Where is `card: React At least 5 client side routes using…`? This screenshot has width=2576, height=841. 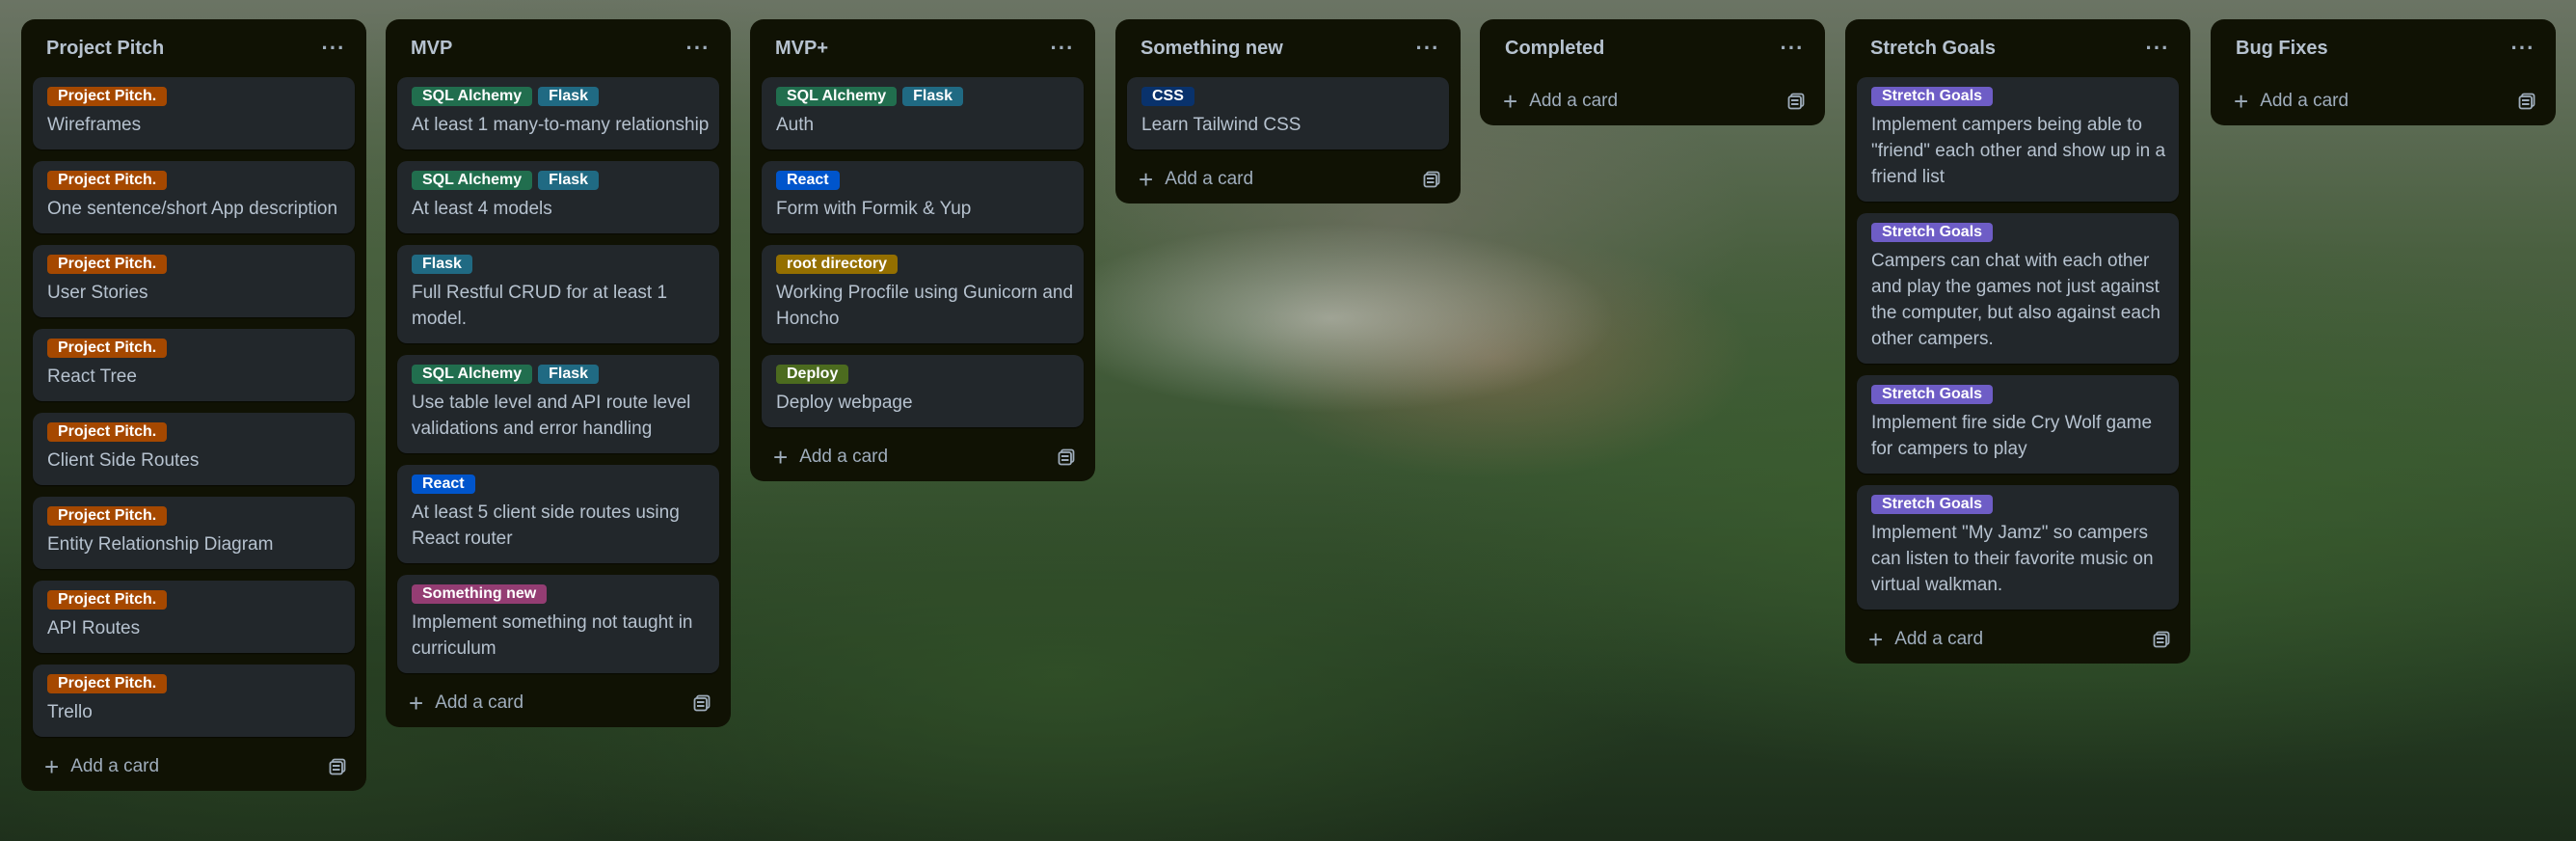 card: React At least 5 client side routes using… is located at coordinates (558, 514).